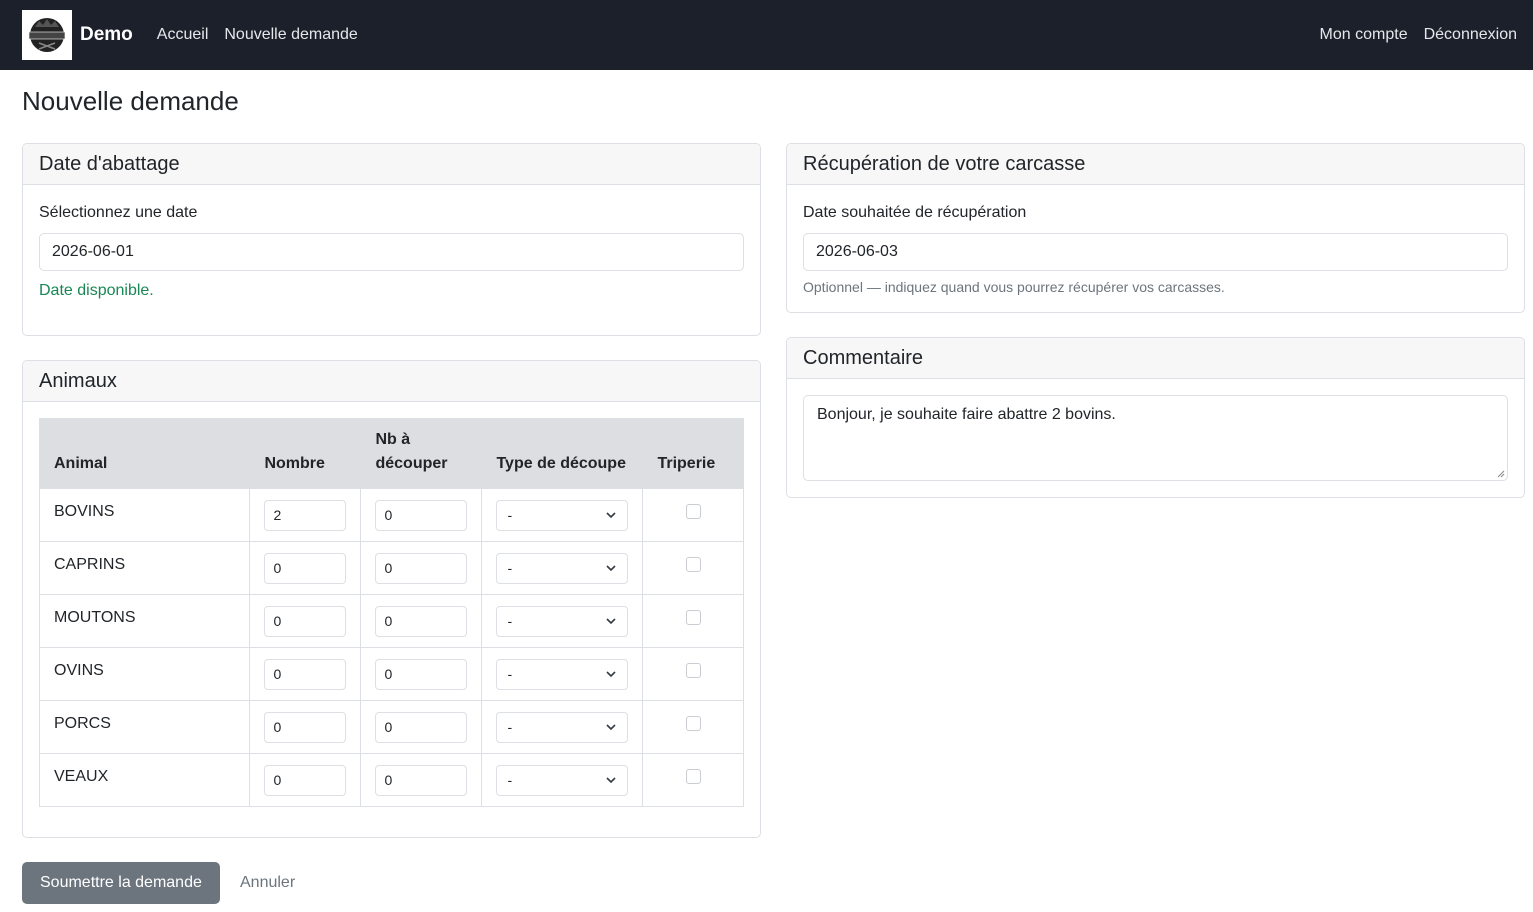 This screenshot has width=1533, height=912. I want to click on table-row: PORCS 0 0 -, so click(391, 727).